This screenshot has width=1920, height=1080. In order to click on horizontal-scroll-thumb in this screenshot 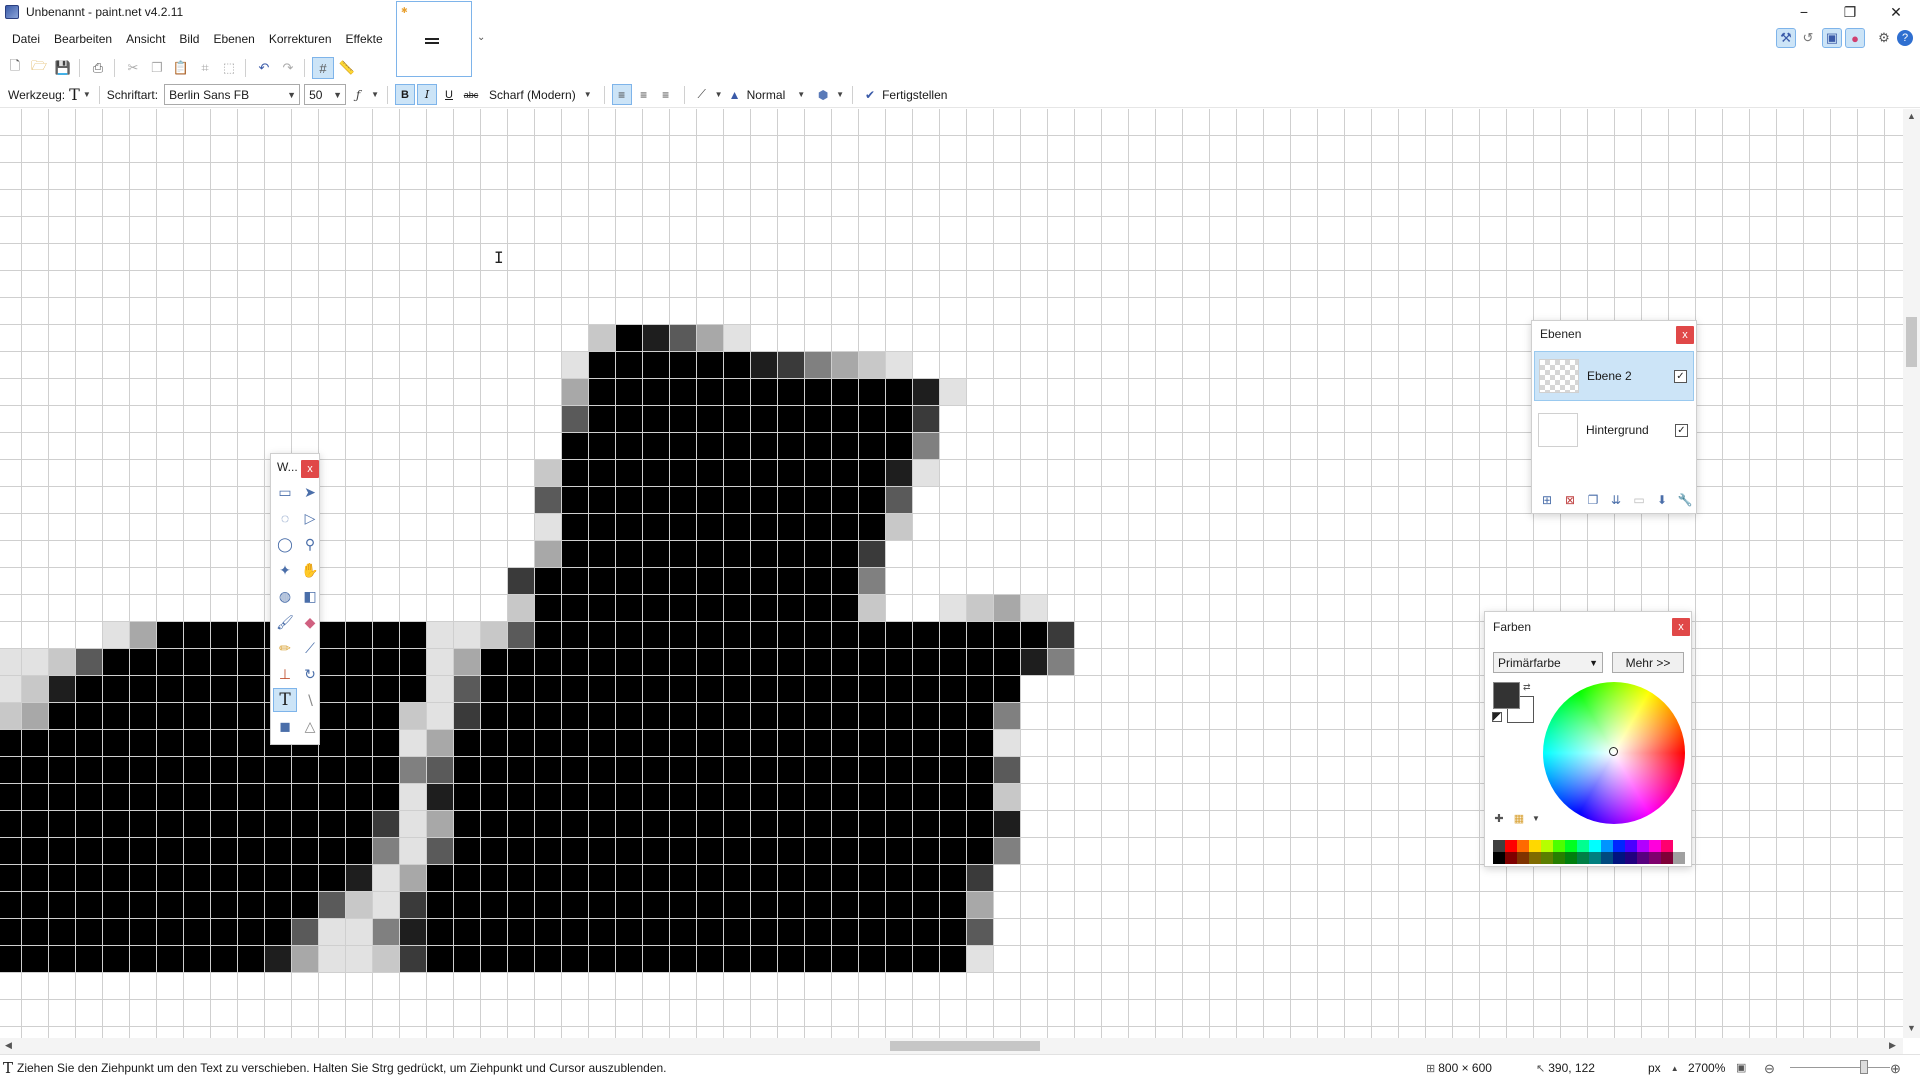, I will do `click(965, 1046)`.